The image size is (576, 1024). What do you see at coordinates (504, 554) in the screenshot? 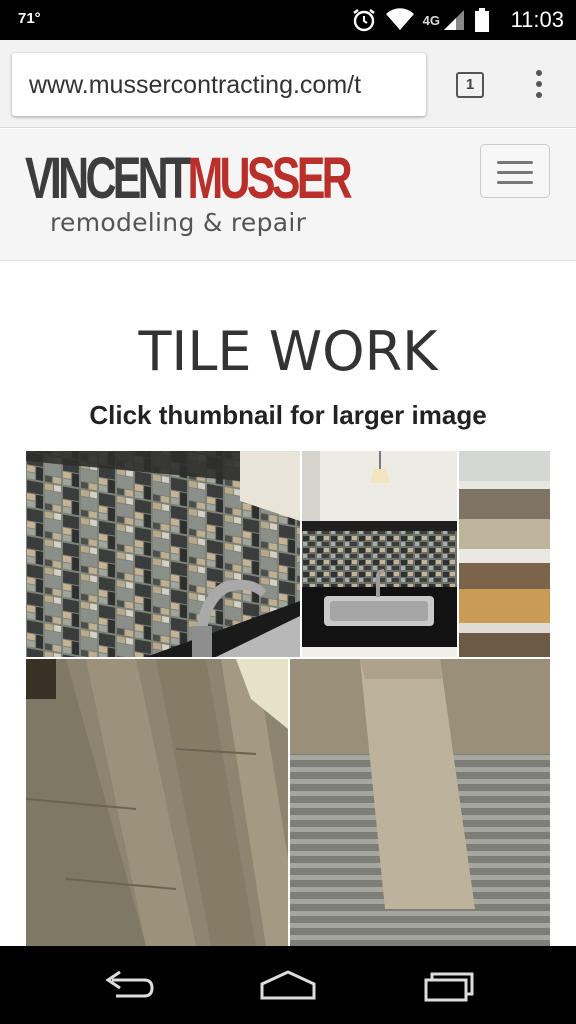
I see `thumbnail-floor-steps` at bounding box center [504, 554].